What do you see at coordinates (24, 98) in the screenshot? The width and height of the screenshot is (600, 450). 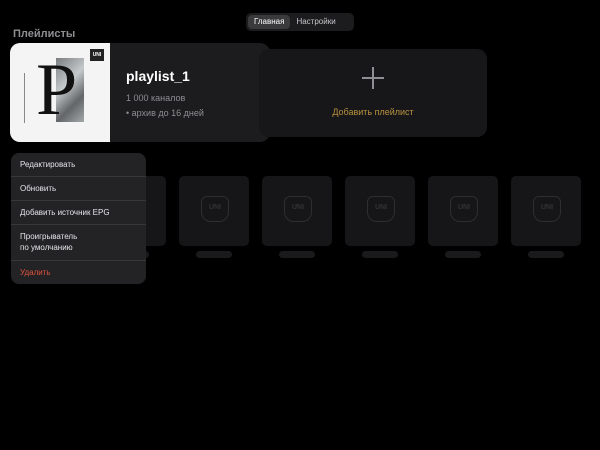 I see `cover-line` at bounding box center [24, 98].